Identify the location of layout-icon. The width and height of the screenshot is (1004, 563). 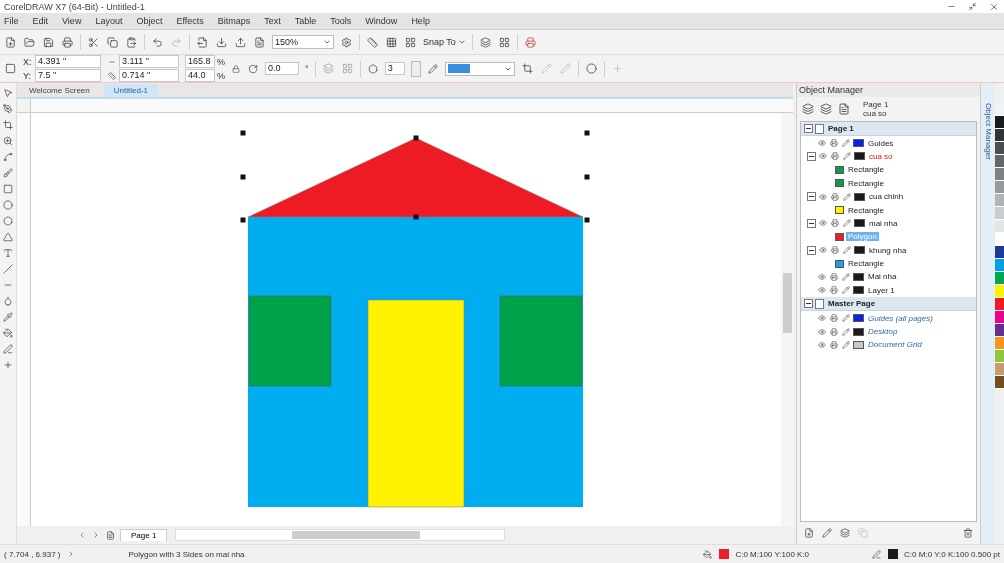
(410, 42).